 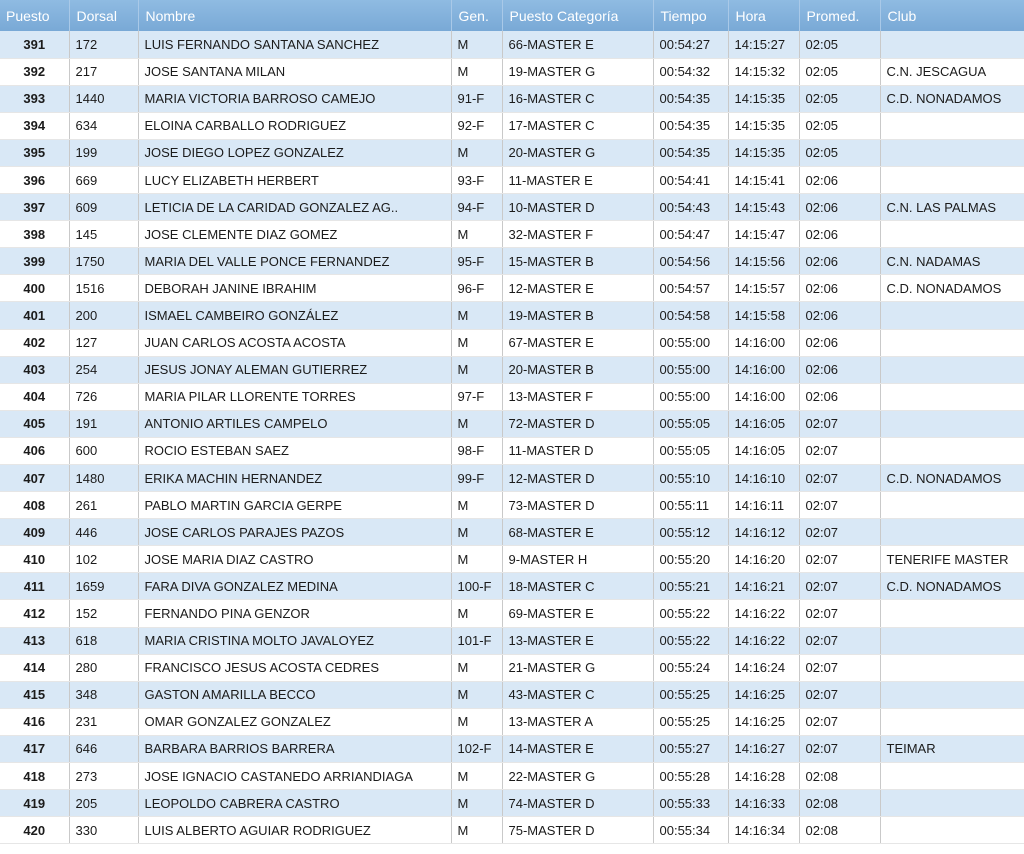 I want to click on cell-hora: 14:15:56, so click(x=764, y=261).